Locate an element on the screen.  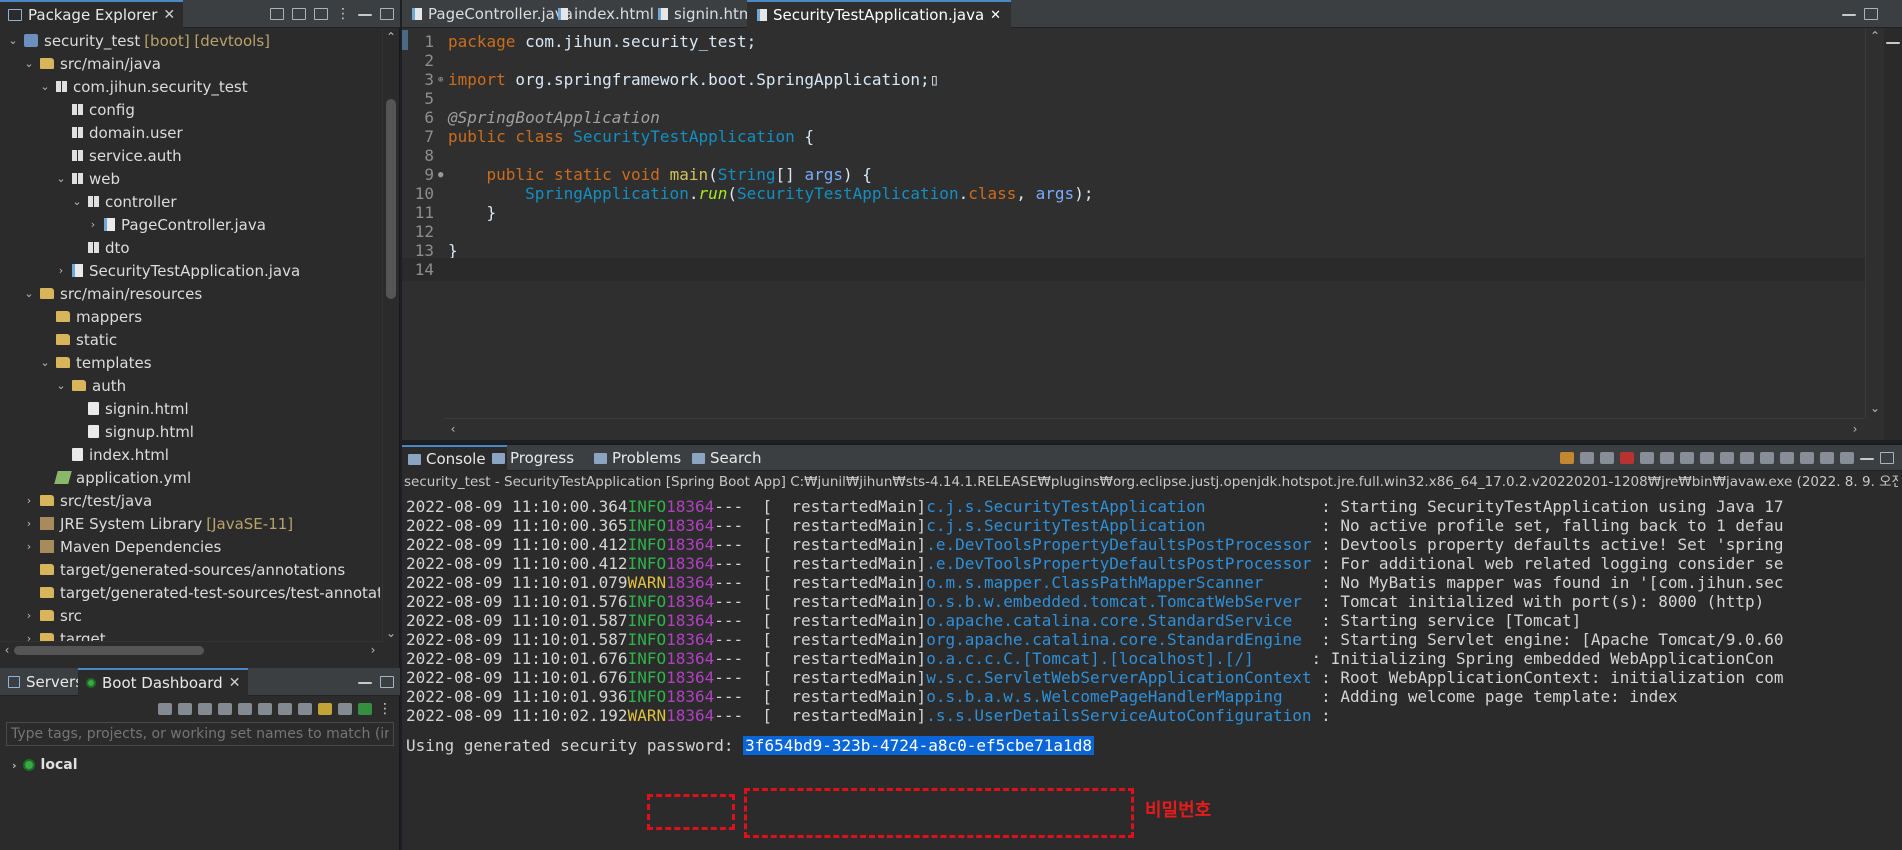
view-menu-icon: ⋮ is located at coordinates (385, 709).